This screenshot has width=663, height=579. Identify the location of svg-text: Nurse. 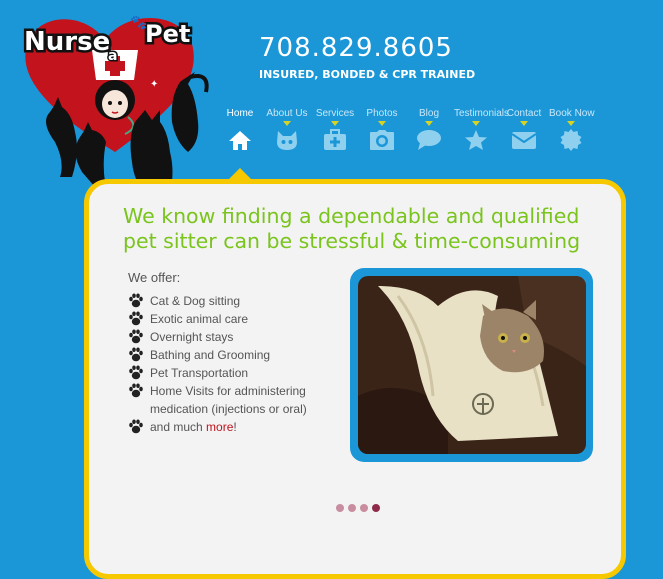
(67, 42).